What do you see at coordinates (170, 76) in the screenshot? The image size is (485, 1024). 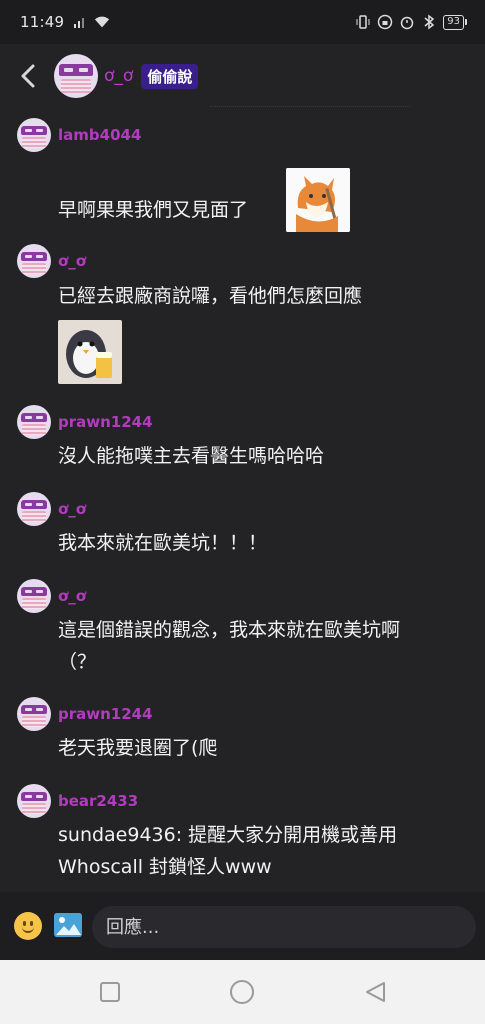 I see `anonymous-badge: 偷偷說` at bounding box center [170, 76].